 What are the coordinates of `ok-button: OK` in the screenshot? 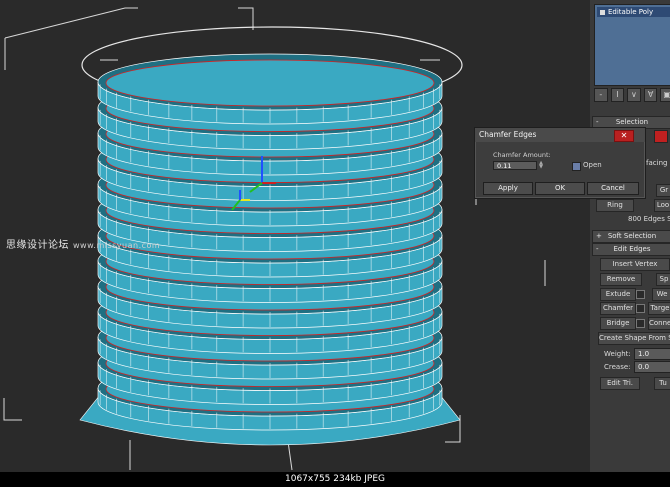 It's located at (560, 188).